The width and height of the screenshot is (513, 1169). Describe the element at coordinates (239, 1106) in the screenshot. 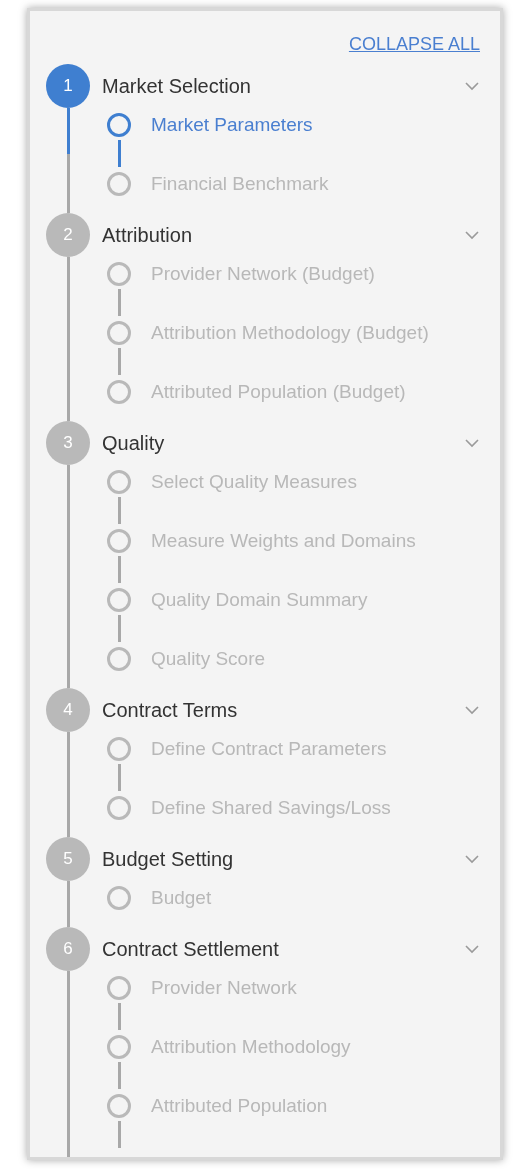

I see `substep-label: Attributed Population` at that location.